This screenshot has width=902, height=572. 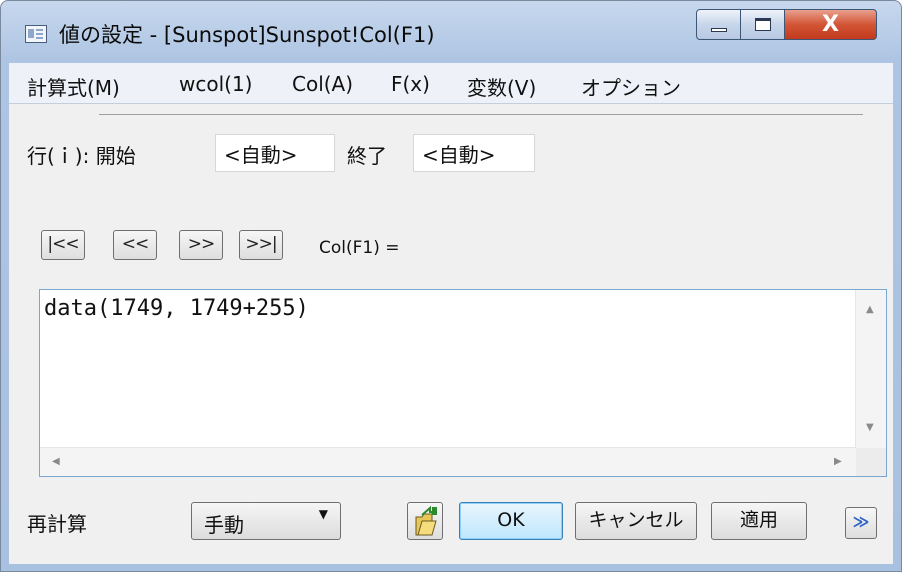 What do you see at coordinates (359, 248) in the screenshot?
I see `column-formula-label: Col(F1) =` at bounding box center [359, 248].